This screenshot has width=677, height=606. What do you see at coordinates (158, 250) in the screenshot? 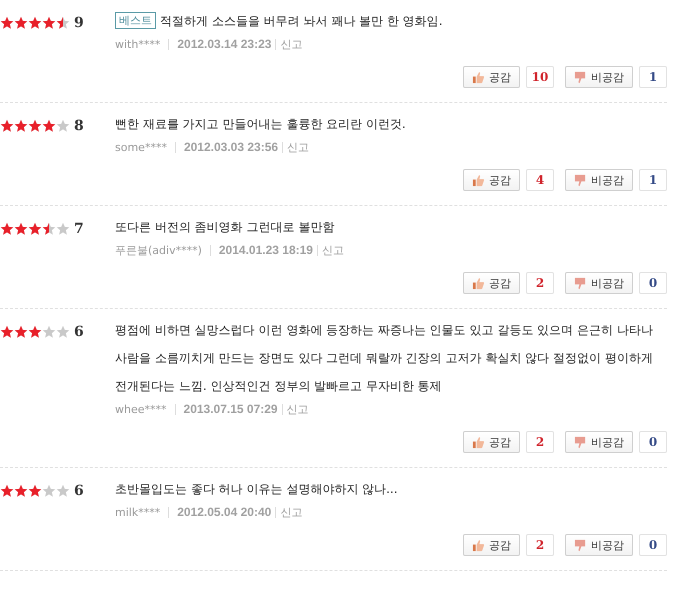
I see `author-name: 푸른불(adiv****)` at bounding box center [158, 250].